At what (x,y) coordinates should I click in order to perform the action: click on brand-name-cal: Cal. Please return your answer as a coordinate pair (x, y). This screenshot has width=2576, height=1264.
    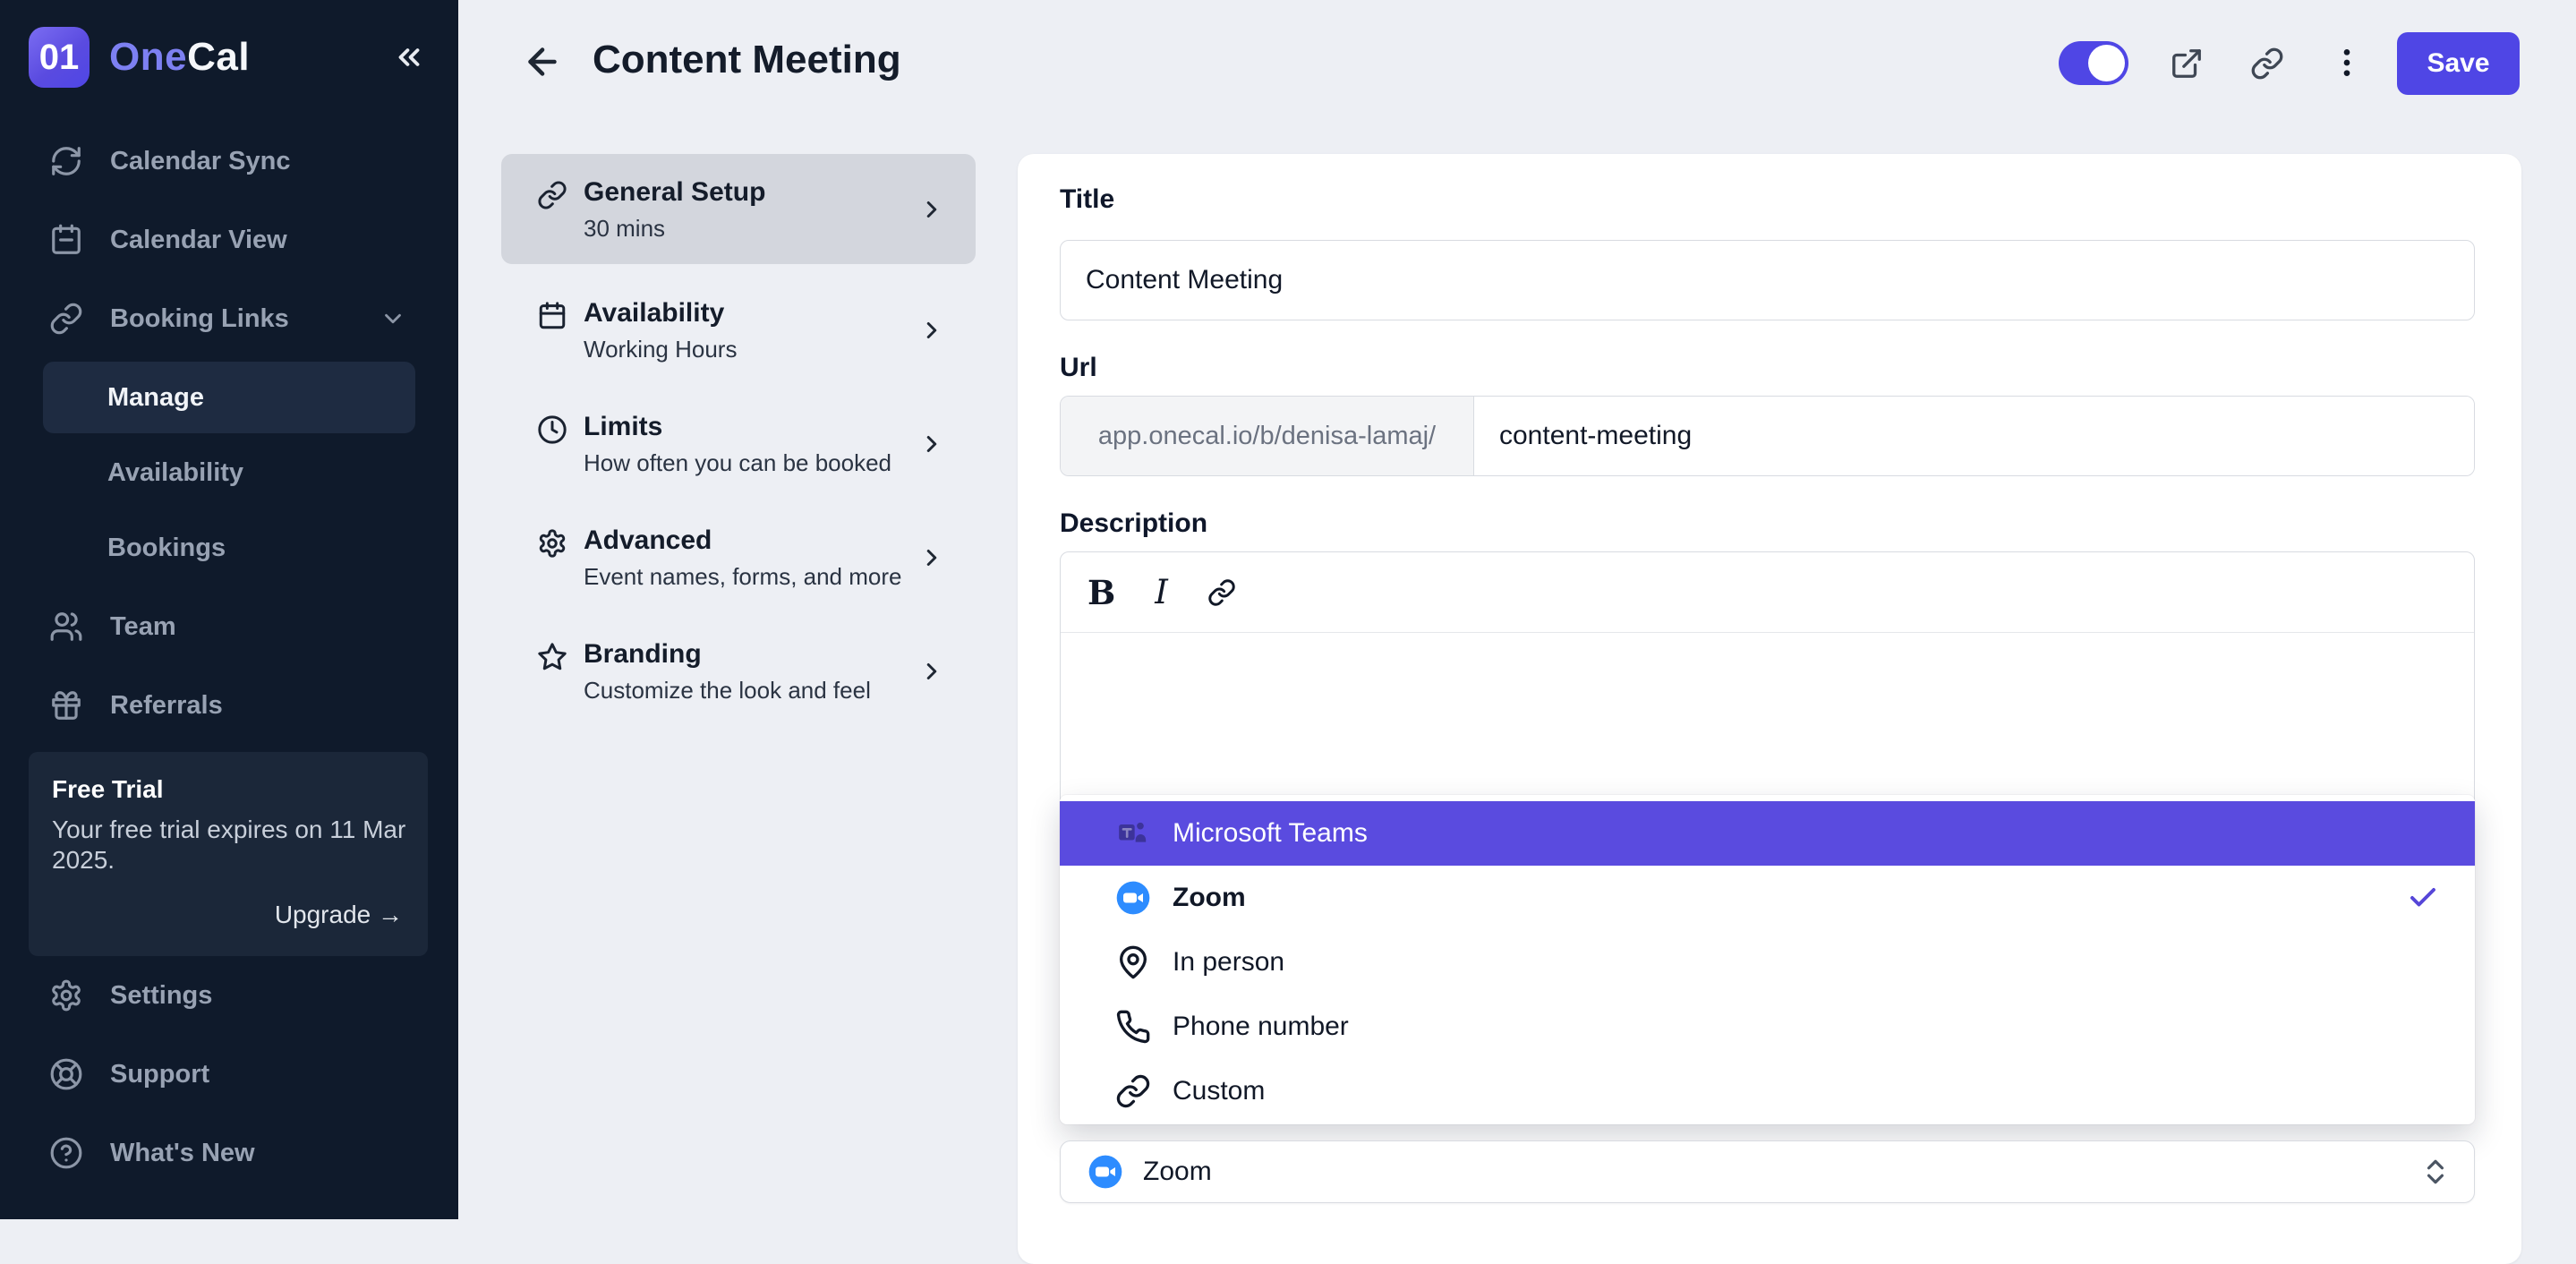
    Looking at the image, I should click on (219, 57).